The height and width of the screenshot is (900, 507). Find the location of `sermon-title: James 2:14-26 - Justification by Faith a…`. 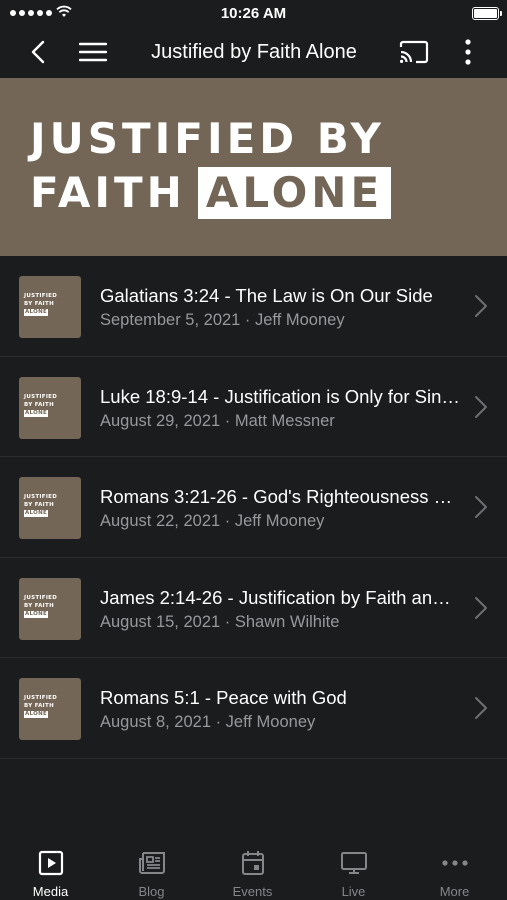

sermon-title: James 2:14-26 - Justification by Faith a… is located at coordinates (280, 597).